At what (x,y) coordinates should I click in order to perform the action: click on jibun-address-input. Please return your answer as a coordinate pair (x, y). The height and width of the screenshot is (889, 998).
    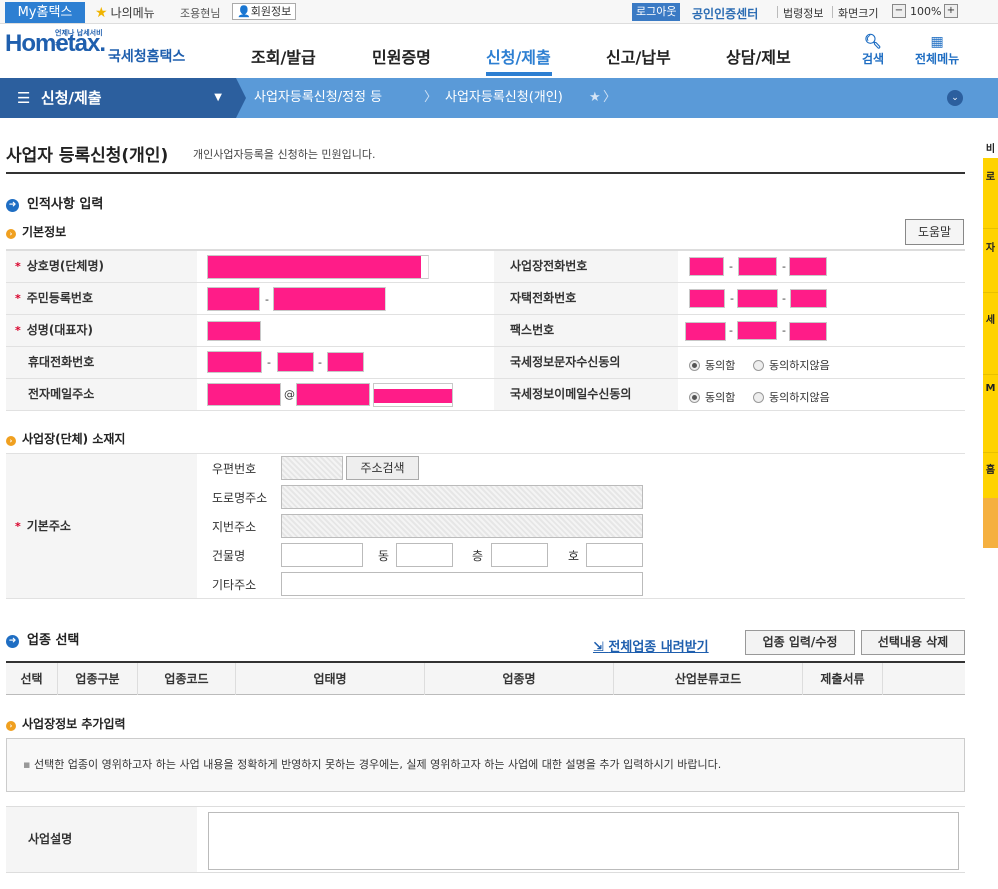
    Looking at the image, I should click on (462, 526).